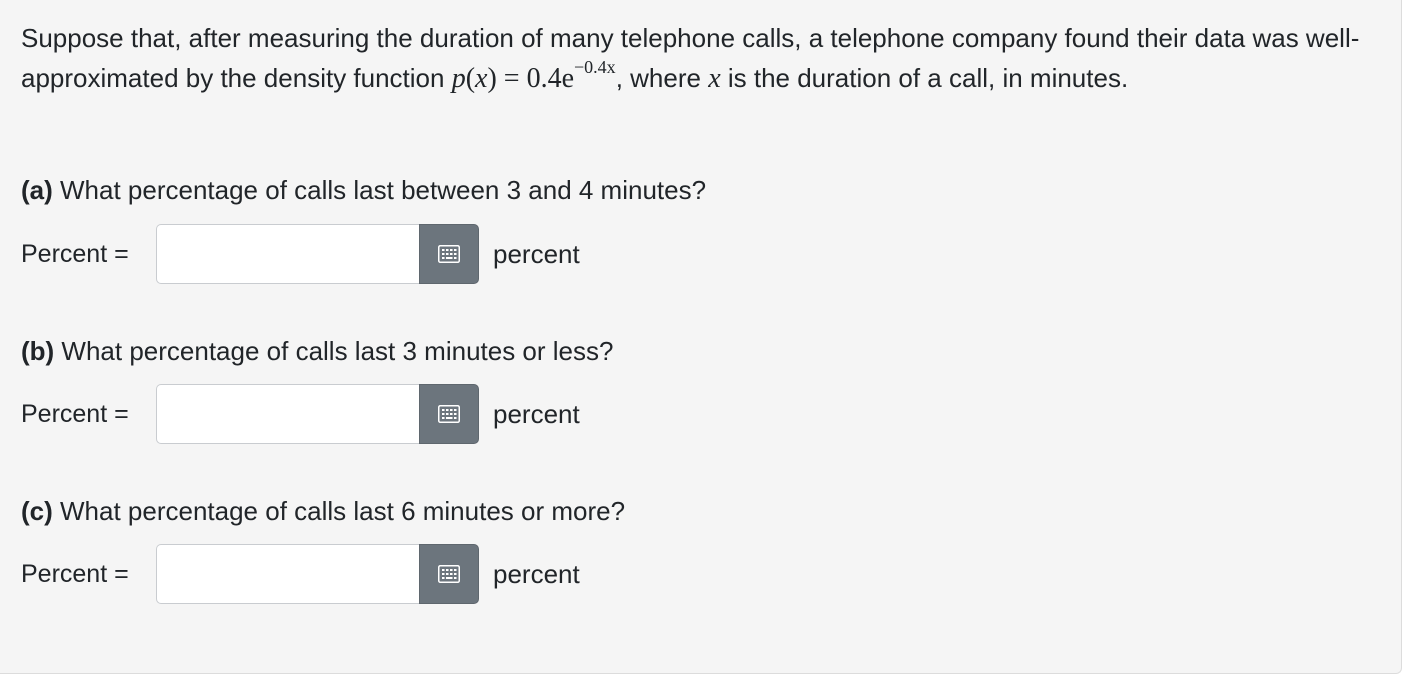 The width and height of the screenshot is (1416, 696). I want to click on answer-row-b: Percent = percent, so click(300, 414).